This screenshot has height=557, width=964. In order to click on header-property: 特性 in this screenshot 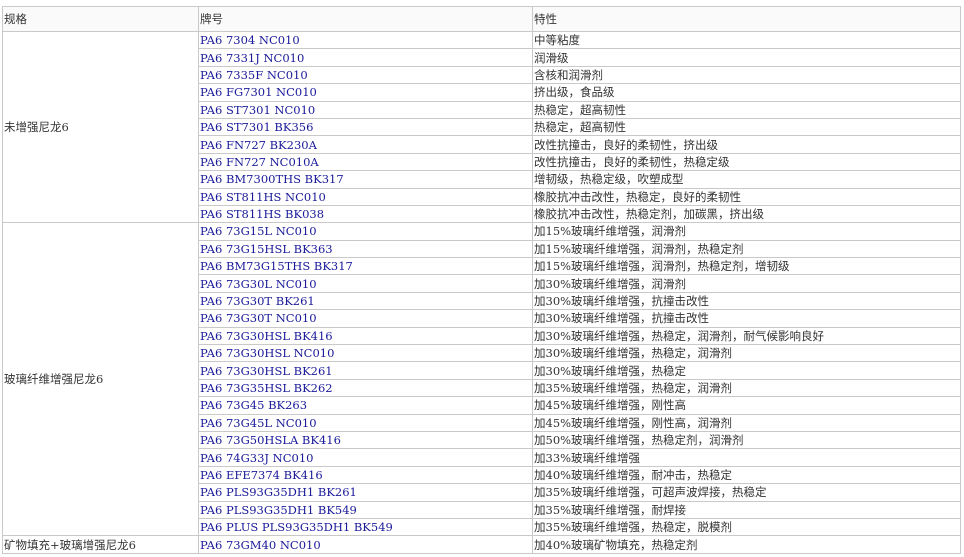, I will do `click(746, 19)`.